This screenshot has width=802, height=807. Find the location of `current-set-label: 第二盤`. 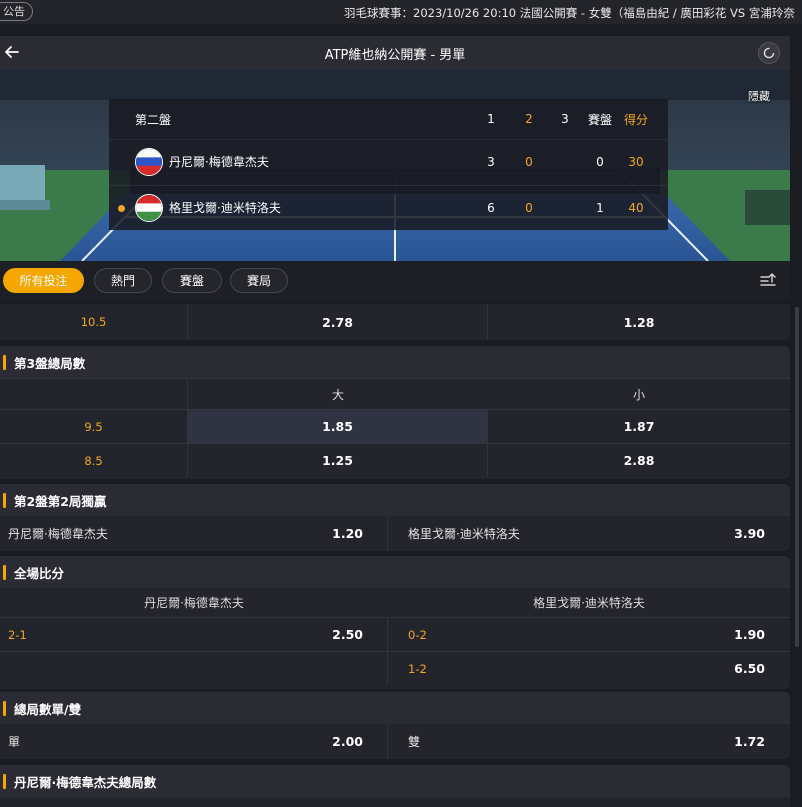

current-set-label: 第二盤 is located at coordinates (153, 119).